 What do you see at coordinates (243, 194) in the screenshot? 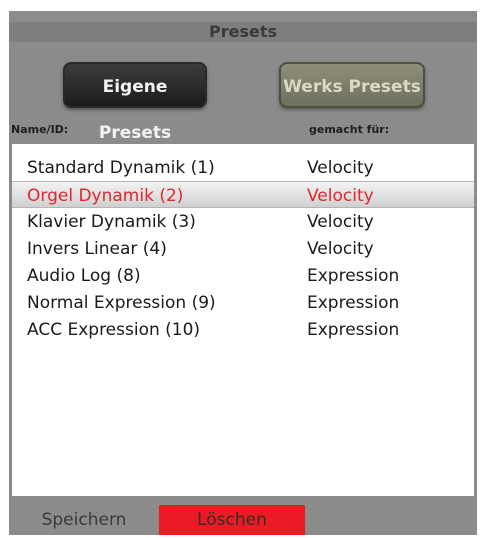
I see `list-item-selected: Orgel Dynamik (2) Velocity` at bounding box center [243, 194].